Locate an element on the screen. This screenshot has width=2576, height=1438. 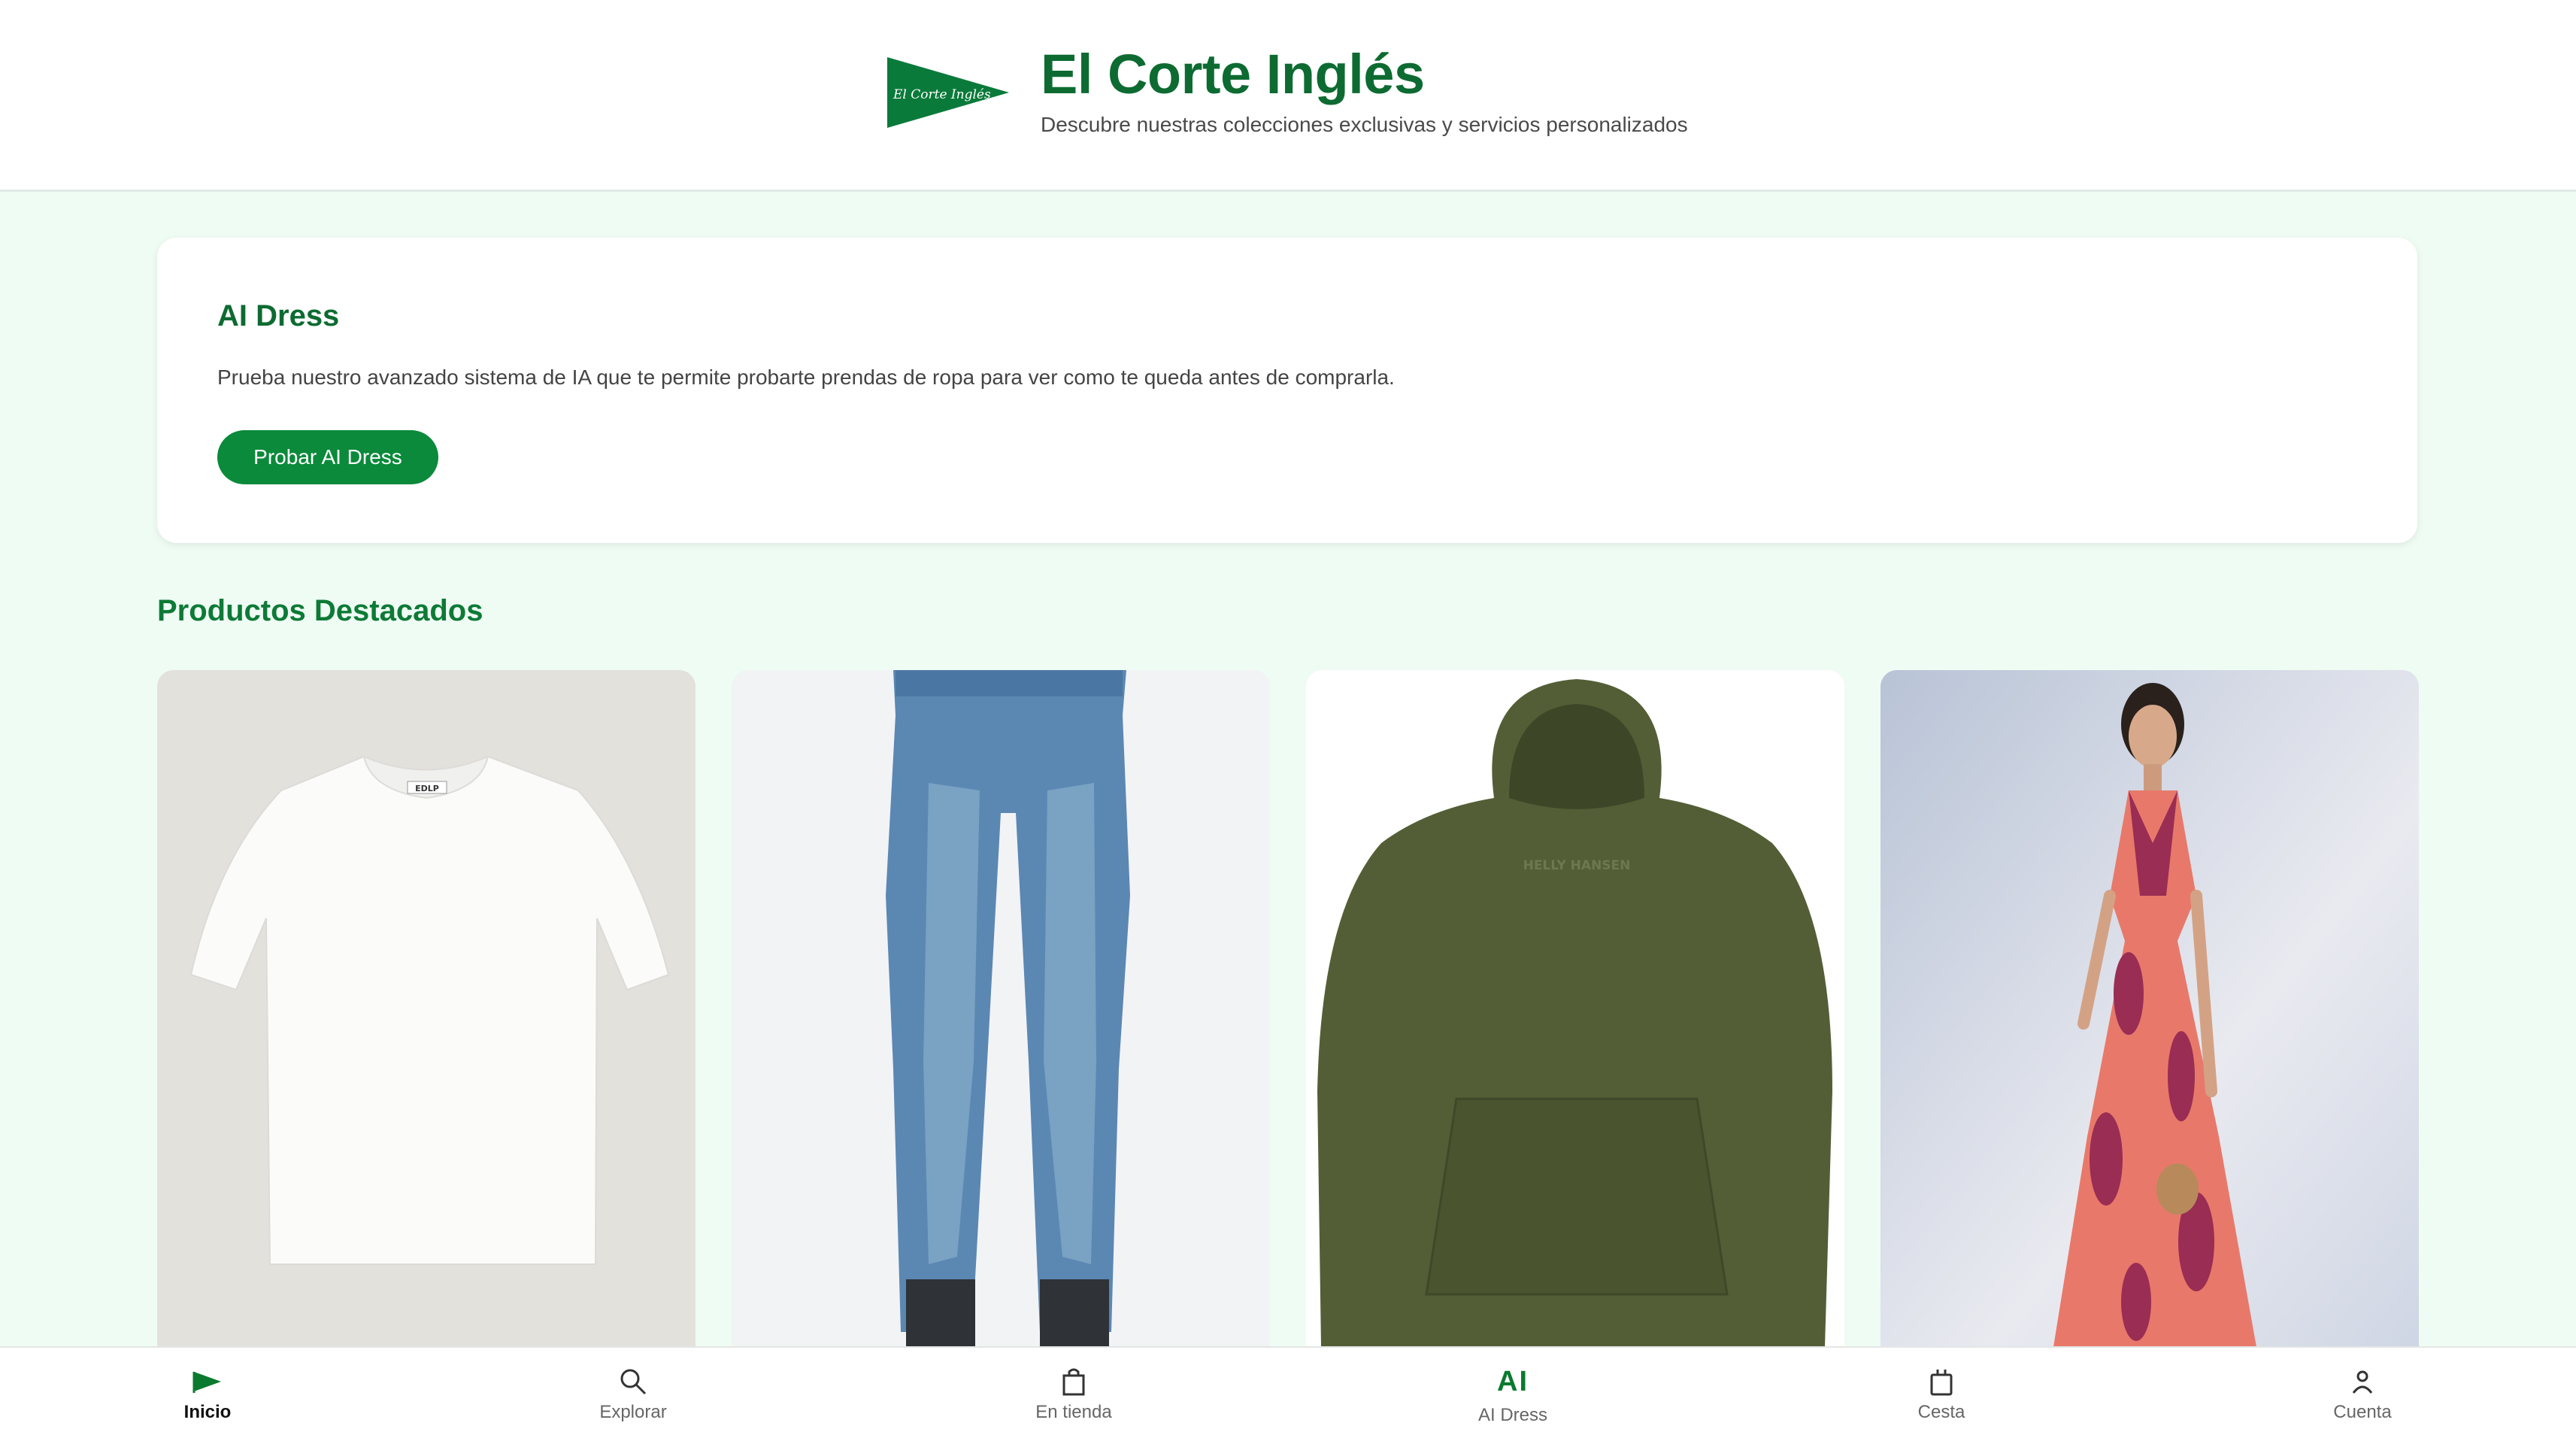
blue-jeans-image is located at coordinates (1001, 1008).